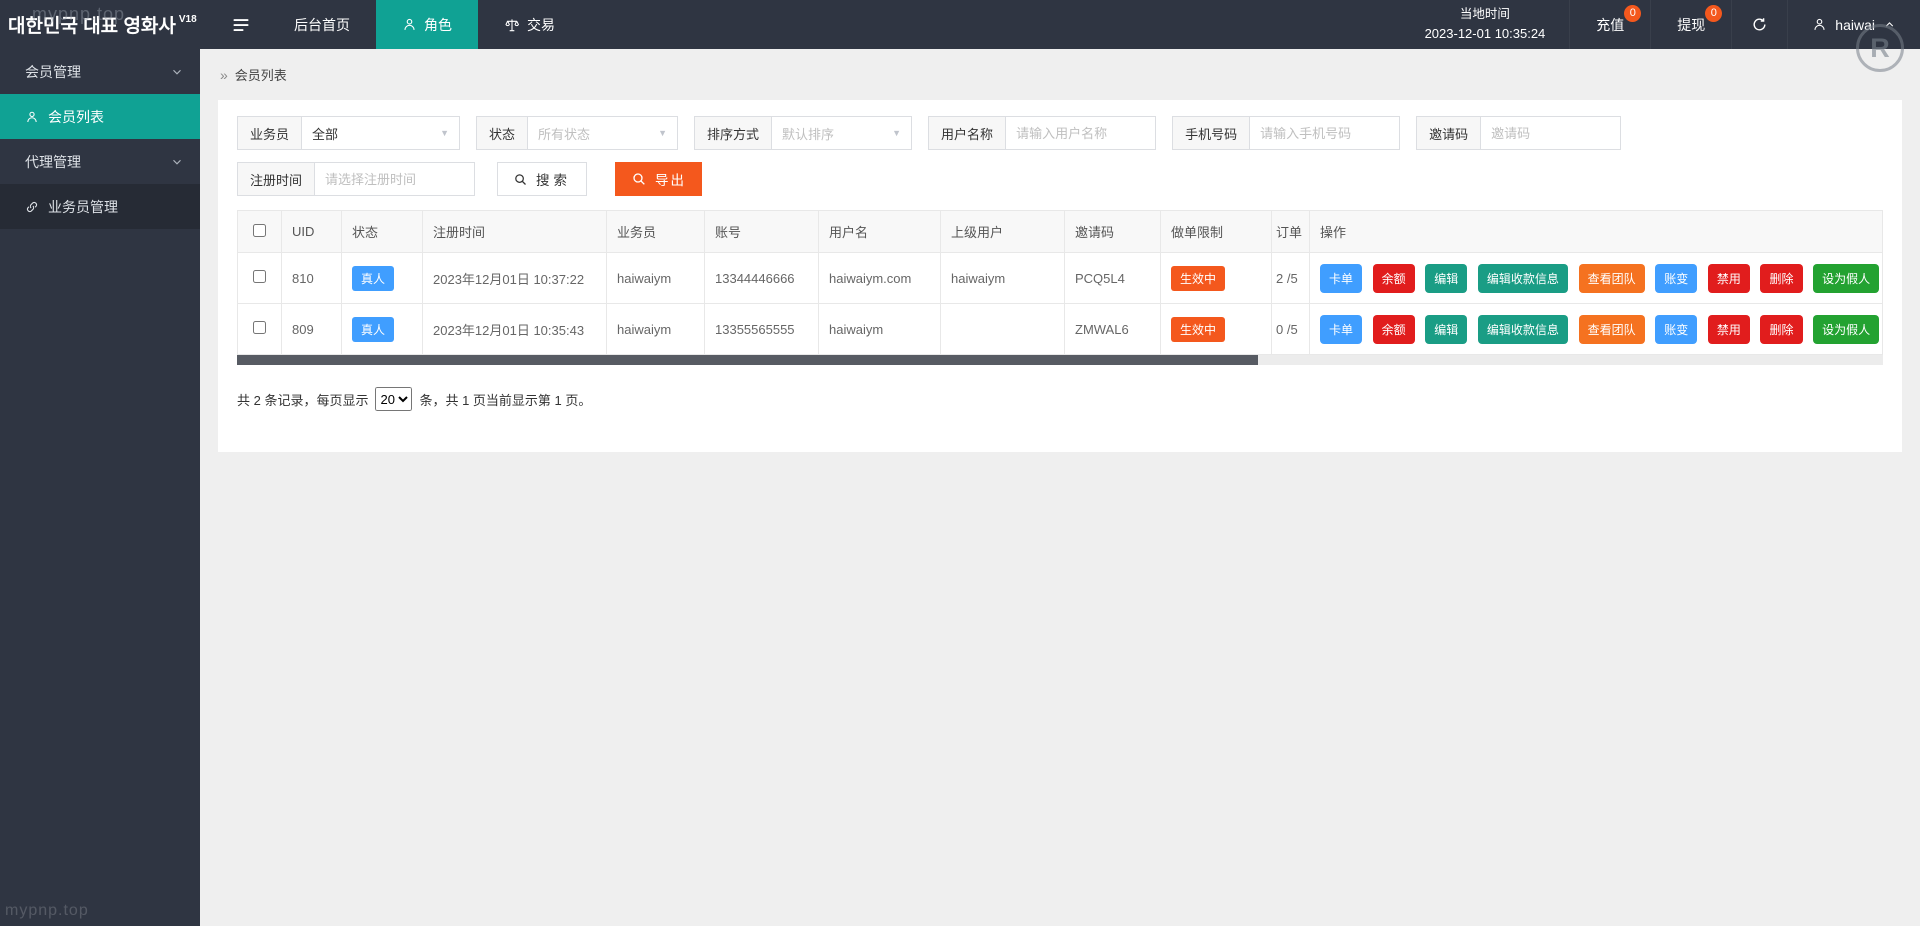  What do you see at coordinates (1060, 179) in the screenshot?
I see `filter-row-2: 注册时间 搜索 导出` at bounding box center [1060, 179].